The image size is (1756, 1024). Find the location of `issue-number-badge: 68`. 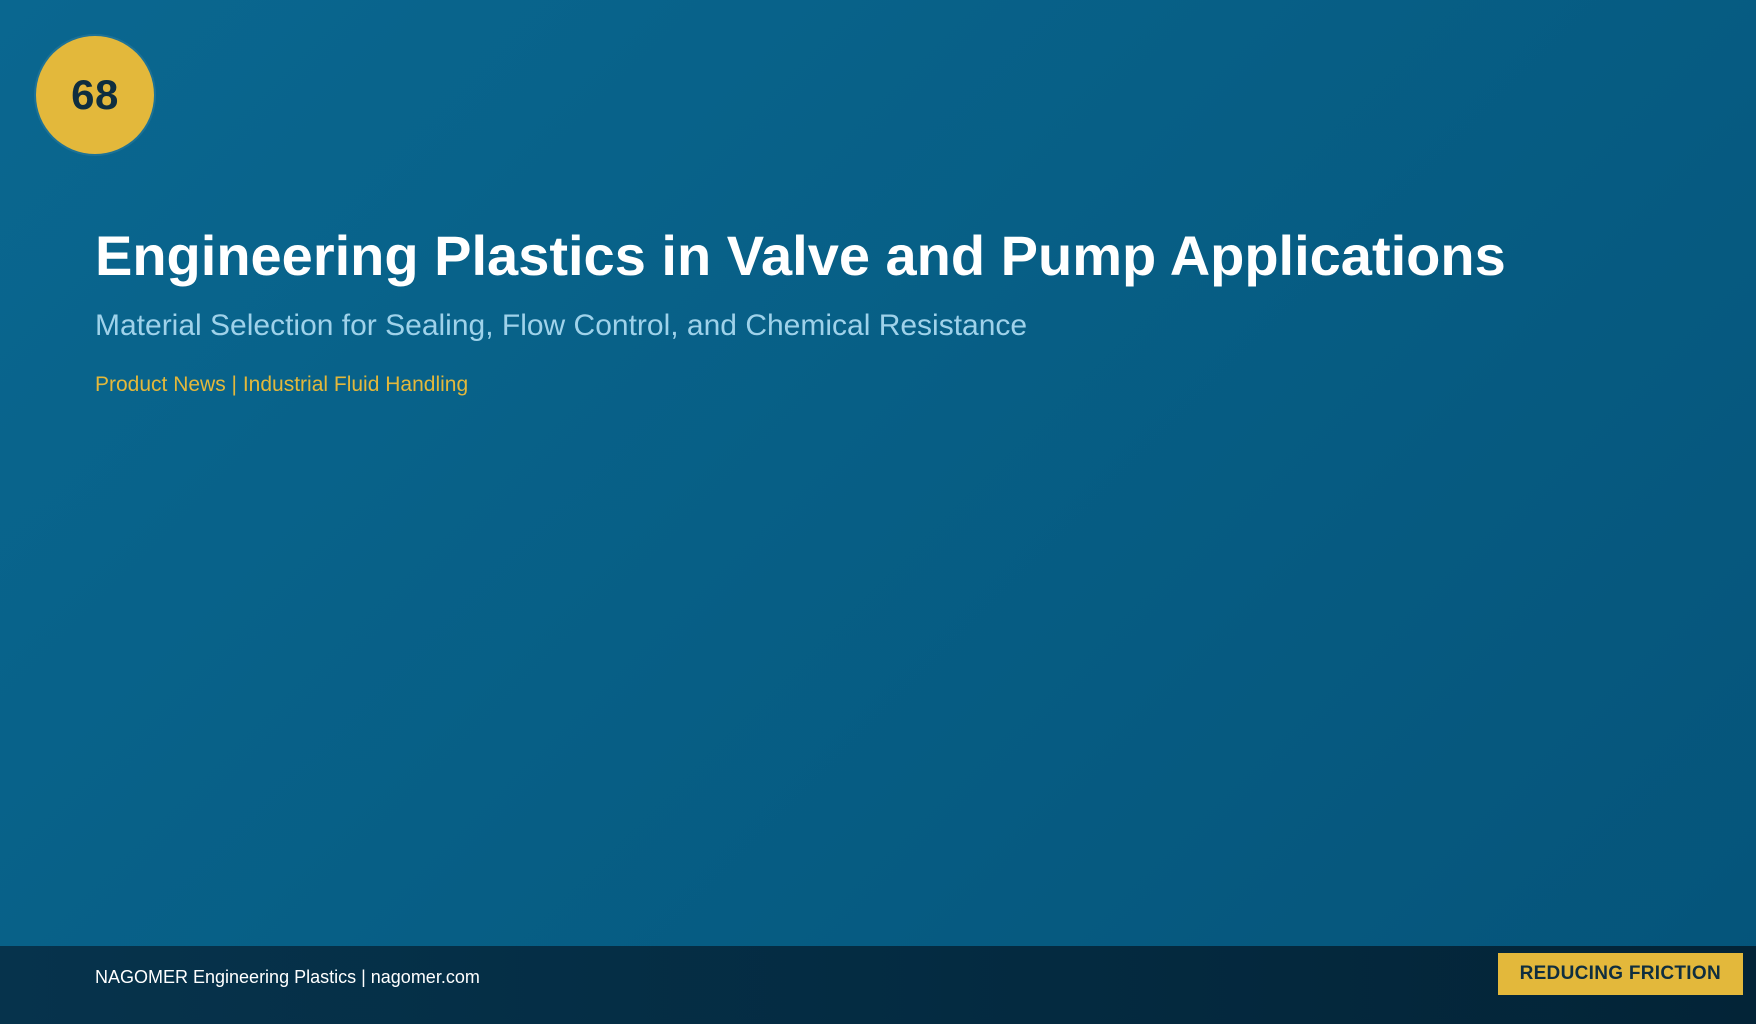

issue-number-badge: 68 is located at coordinates (95, 95).